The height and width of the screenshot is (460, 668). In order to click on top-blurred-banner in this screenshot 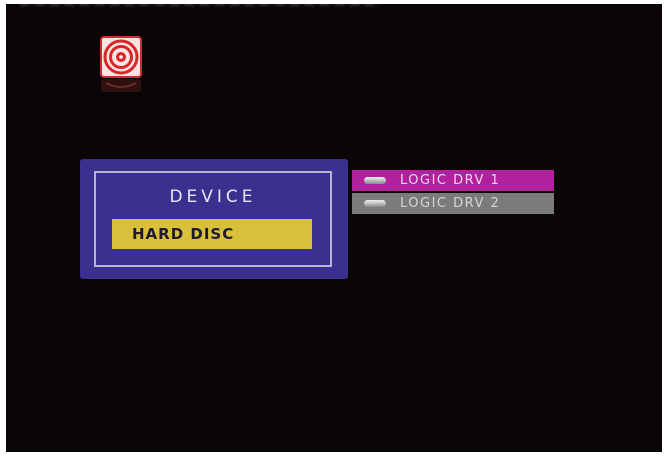, I will do `click(200, 5)`.